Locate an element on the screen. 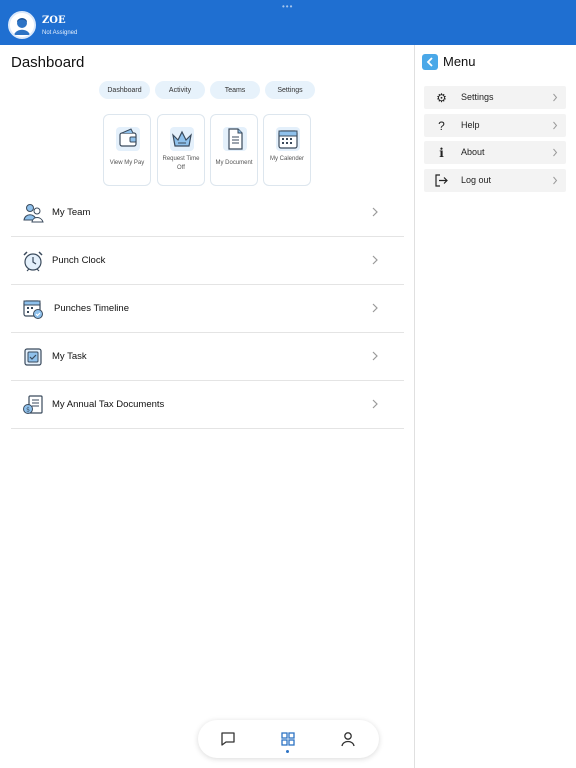 The image size is (576, 768). my-calender-card: My Calender is located at coordinates (287, 150).